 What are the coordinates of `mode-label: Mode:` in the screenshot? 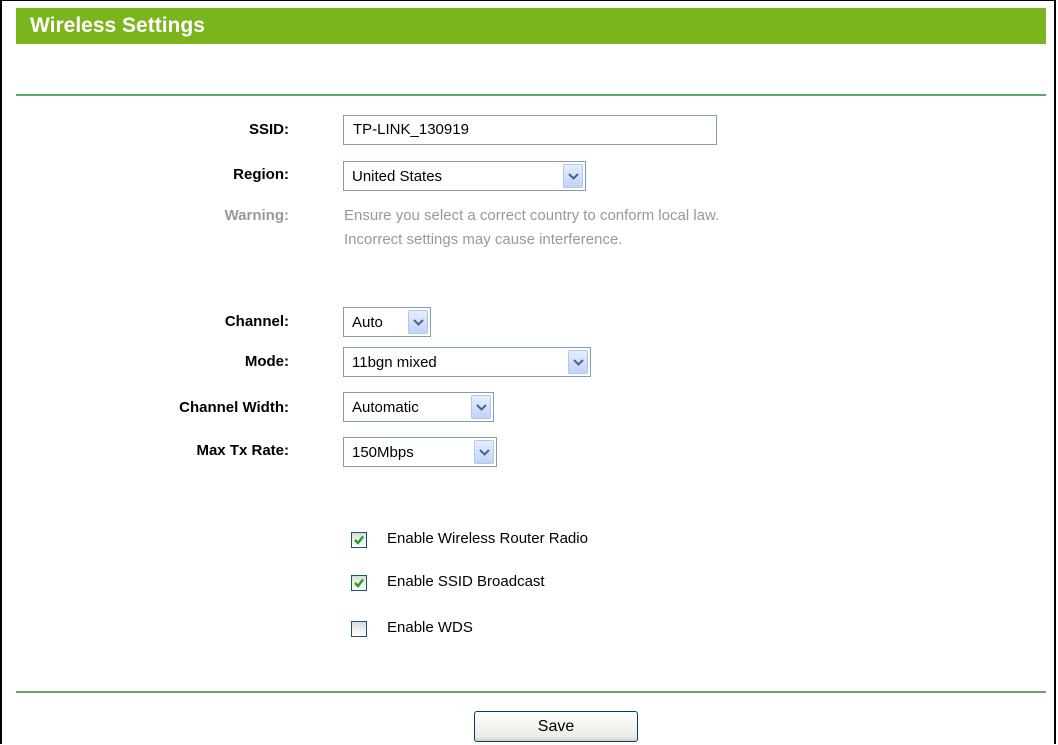 It's located at (266, 361).